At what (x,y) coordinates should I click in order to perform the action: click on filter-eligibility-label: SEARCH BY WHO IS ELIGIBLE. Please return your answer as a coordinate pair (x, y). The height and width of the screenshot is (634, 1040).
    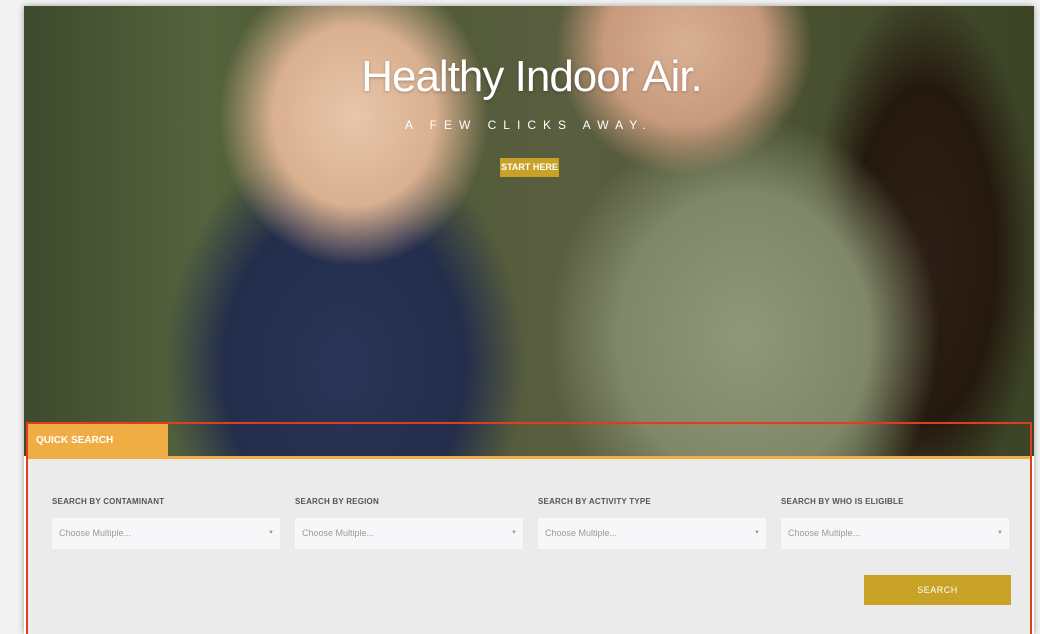
    Looking at the image, I should click on (842, 501).